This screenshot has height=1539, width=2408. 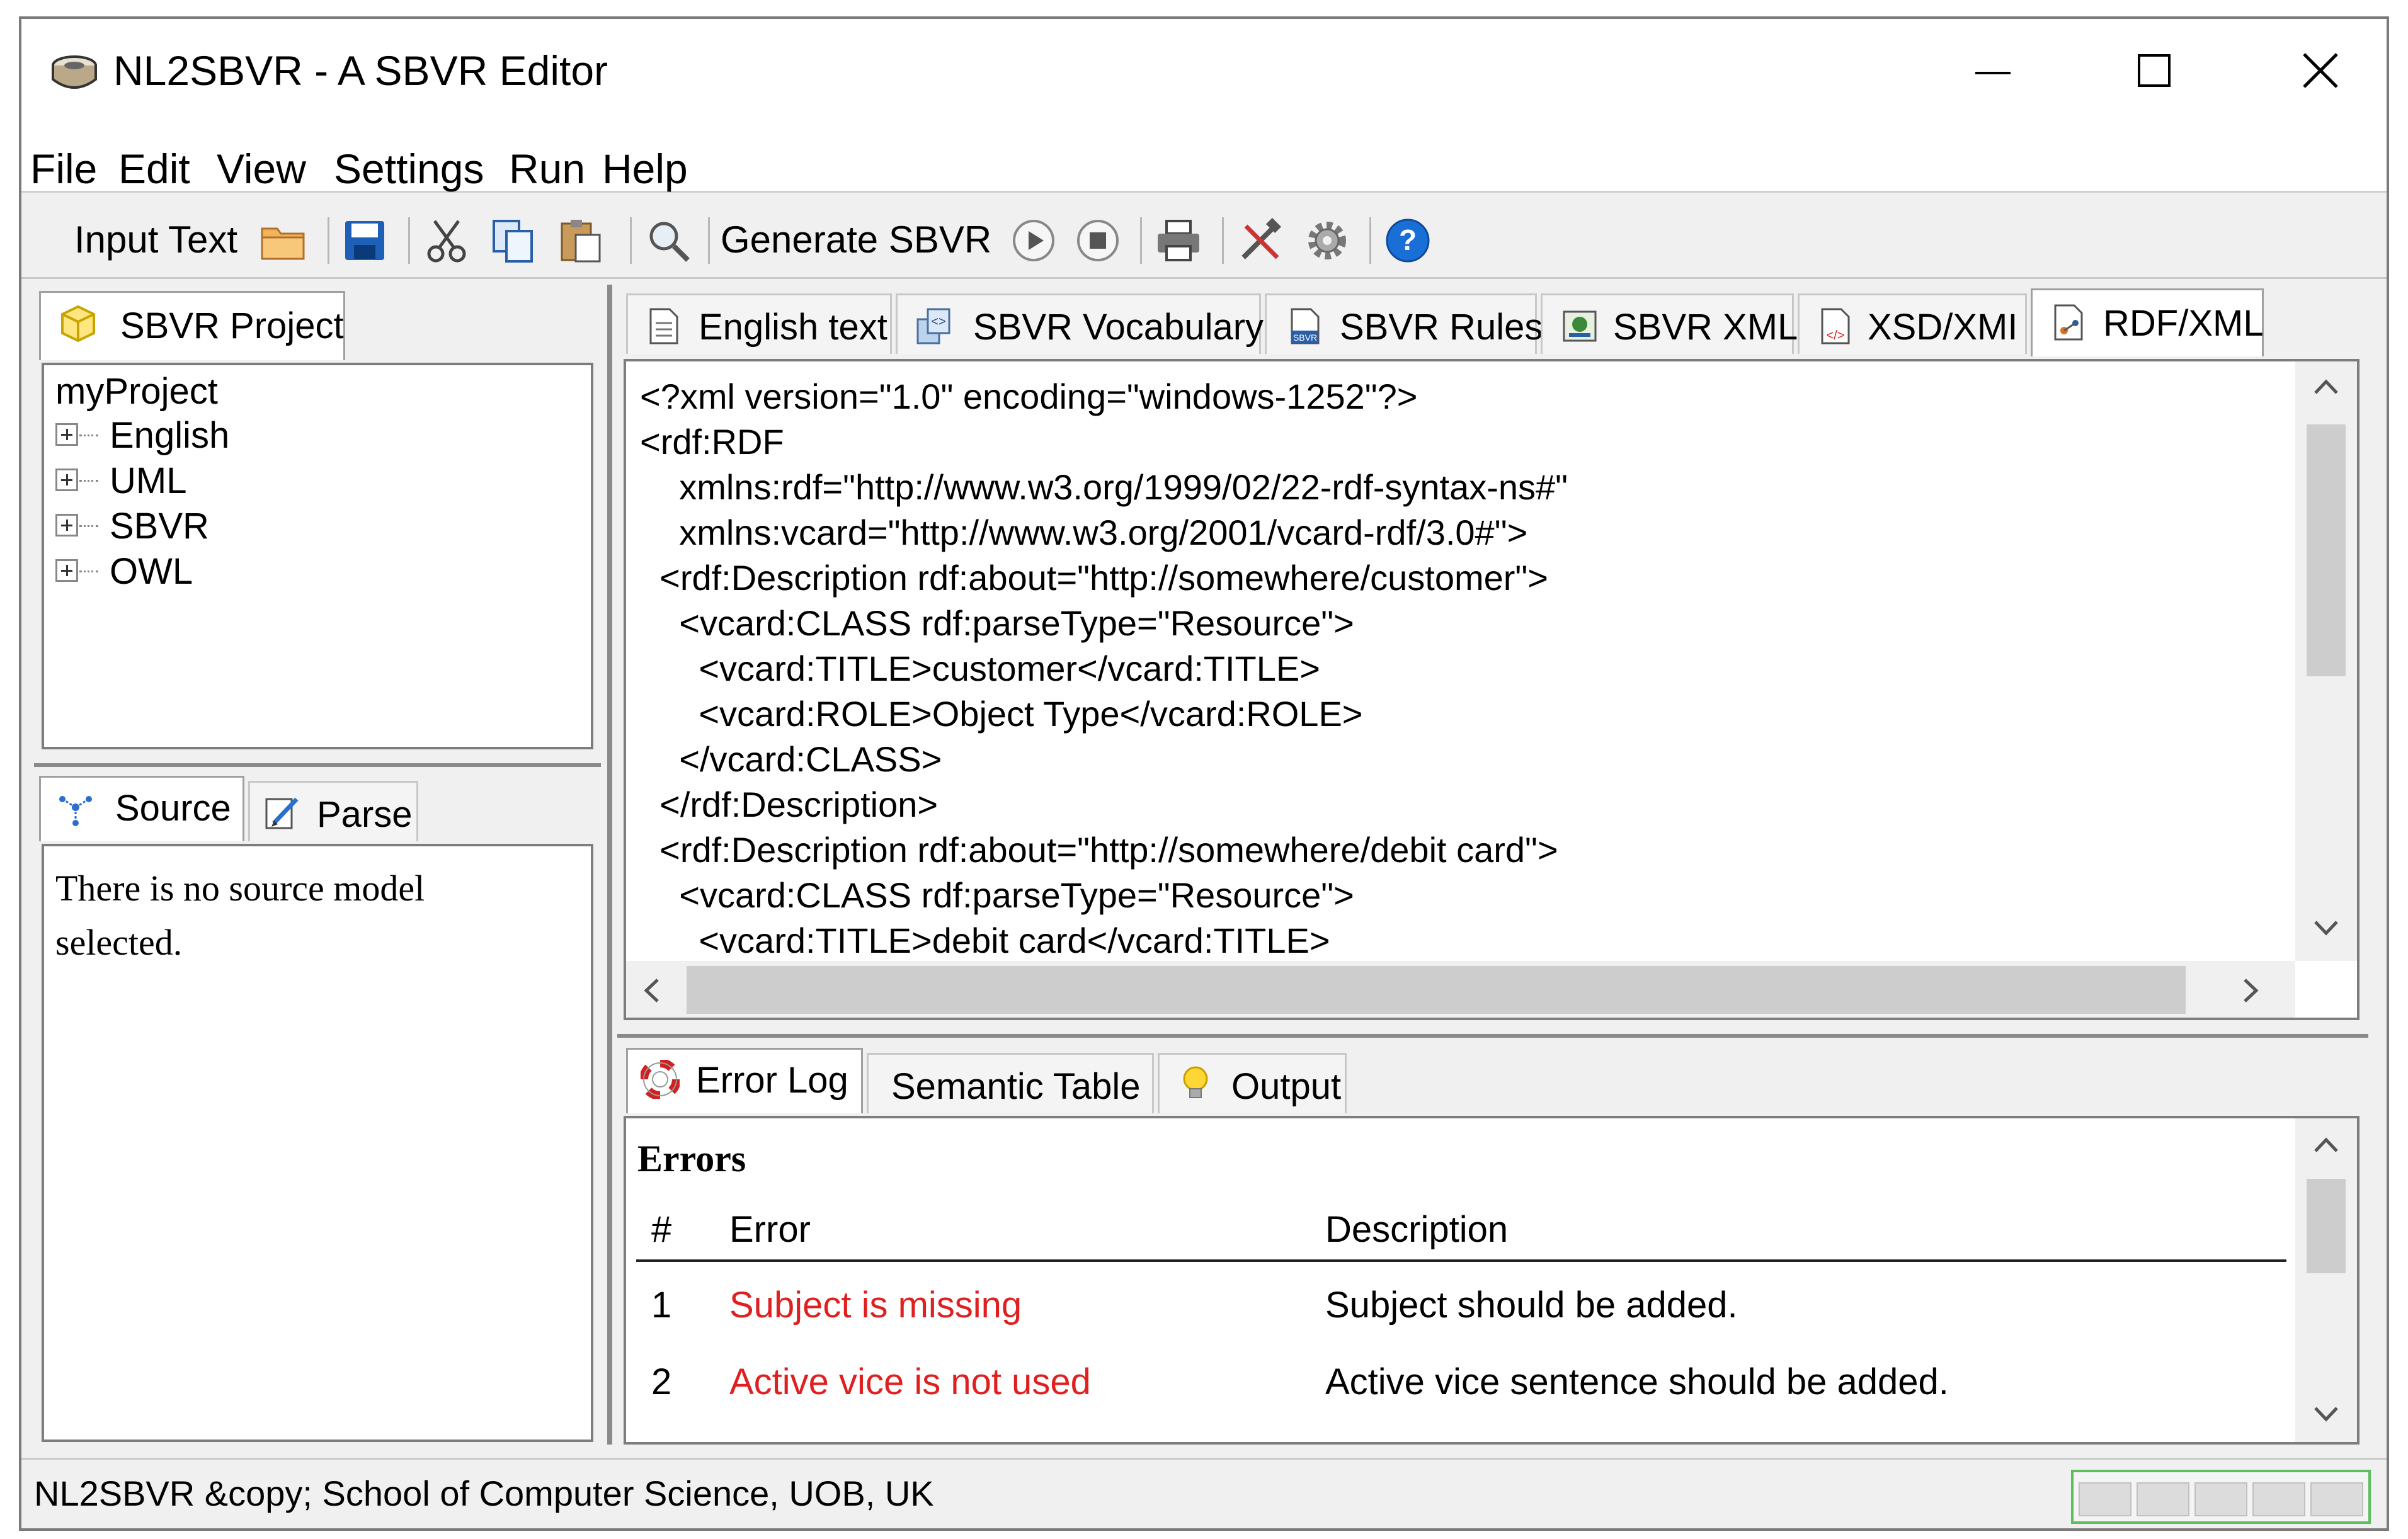 I want to click on paste-icon, so click(x=580, y=240).